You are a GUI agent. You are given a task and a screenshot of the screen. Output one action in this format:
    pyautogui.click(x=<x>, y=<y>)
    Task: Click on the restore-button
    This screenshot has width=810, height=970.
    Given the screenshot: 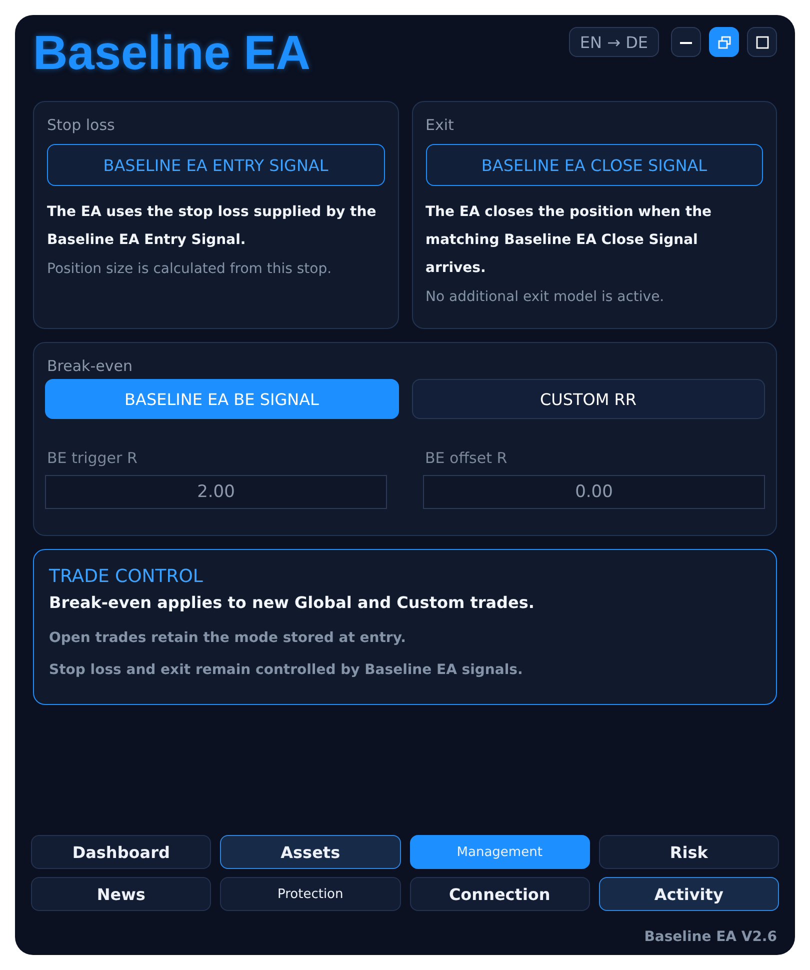 What is the action you would take?
    pyautogui.click(x=724, y=42)
    